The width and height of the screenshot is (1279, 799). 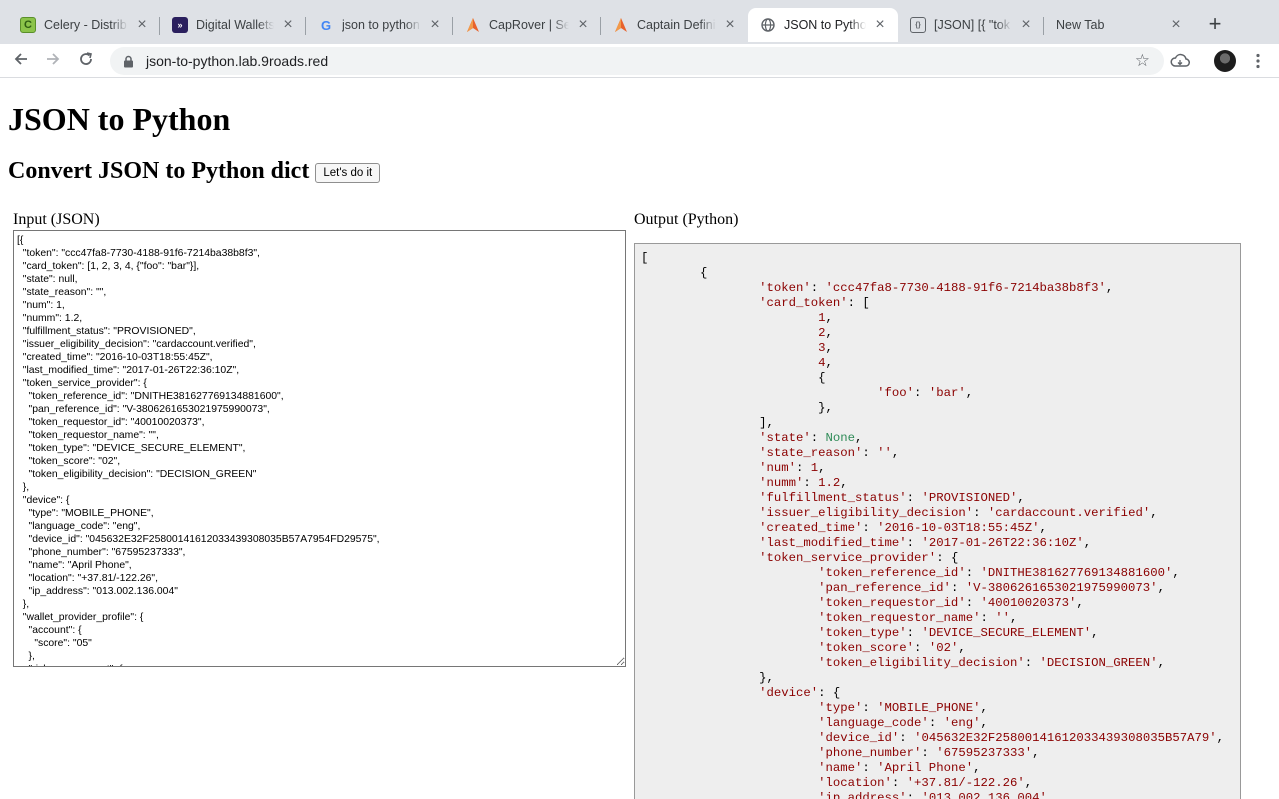 What do you see at coordinates (800, 693) in the screenshot?
I see `output-line: 'device': {` at bounding box center [800, 693].